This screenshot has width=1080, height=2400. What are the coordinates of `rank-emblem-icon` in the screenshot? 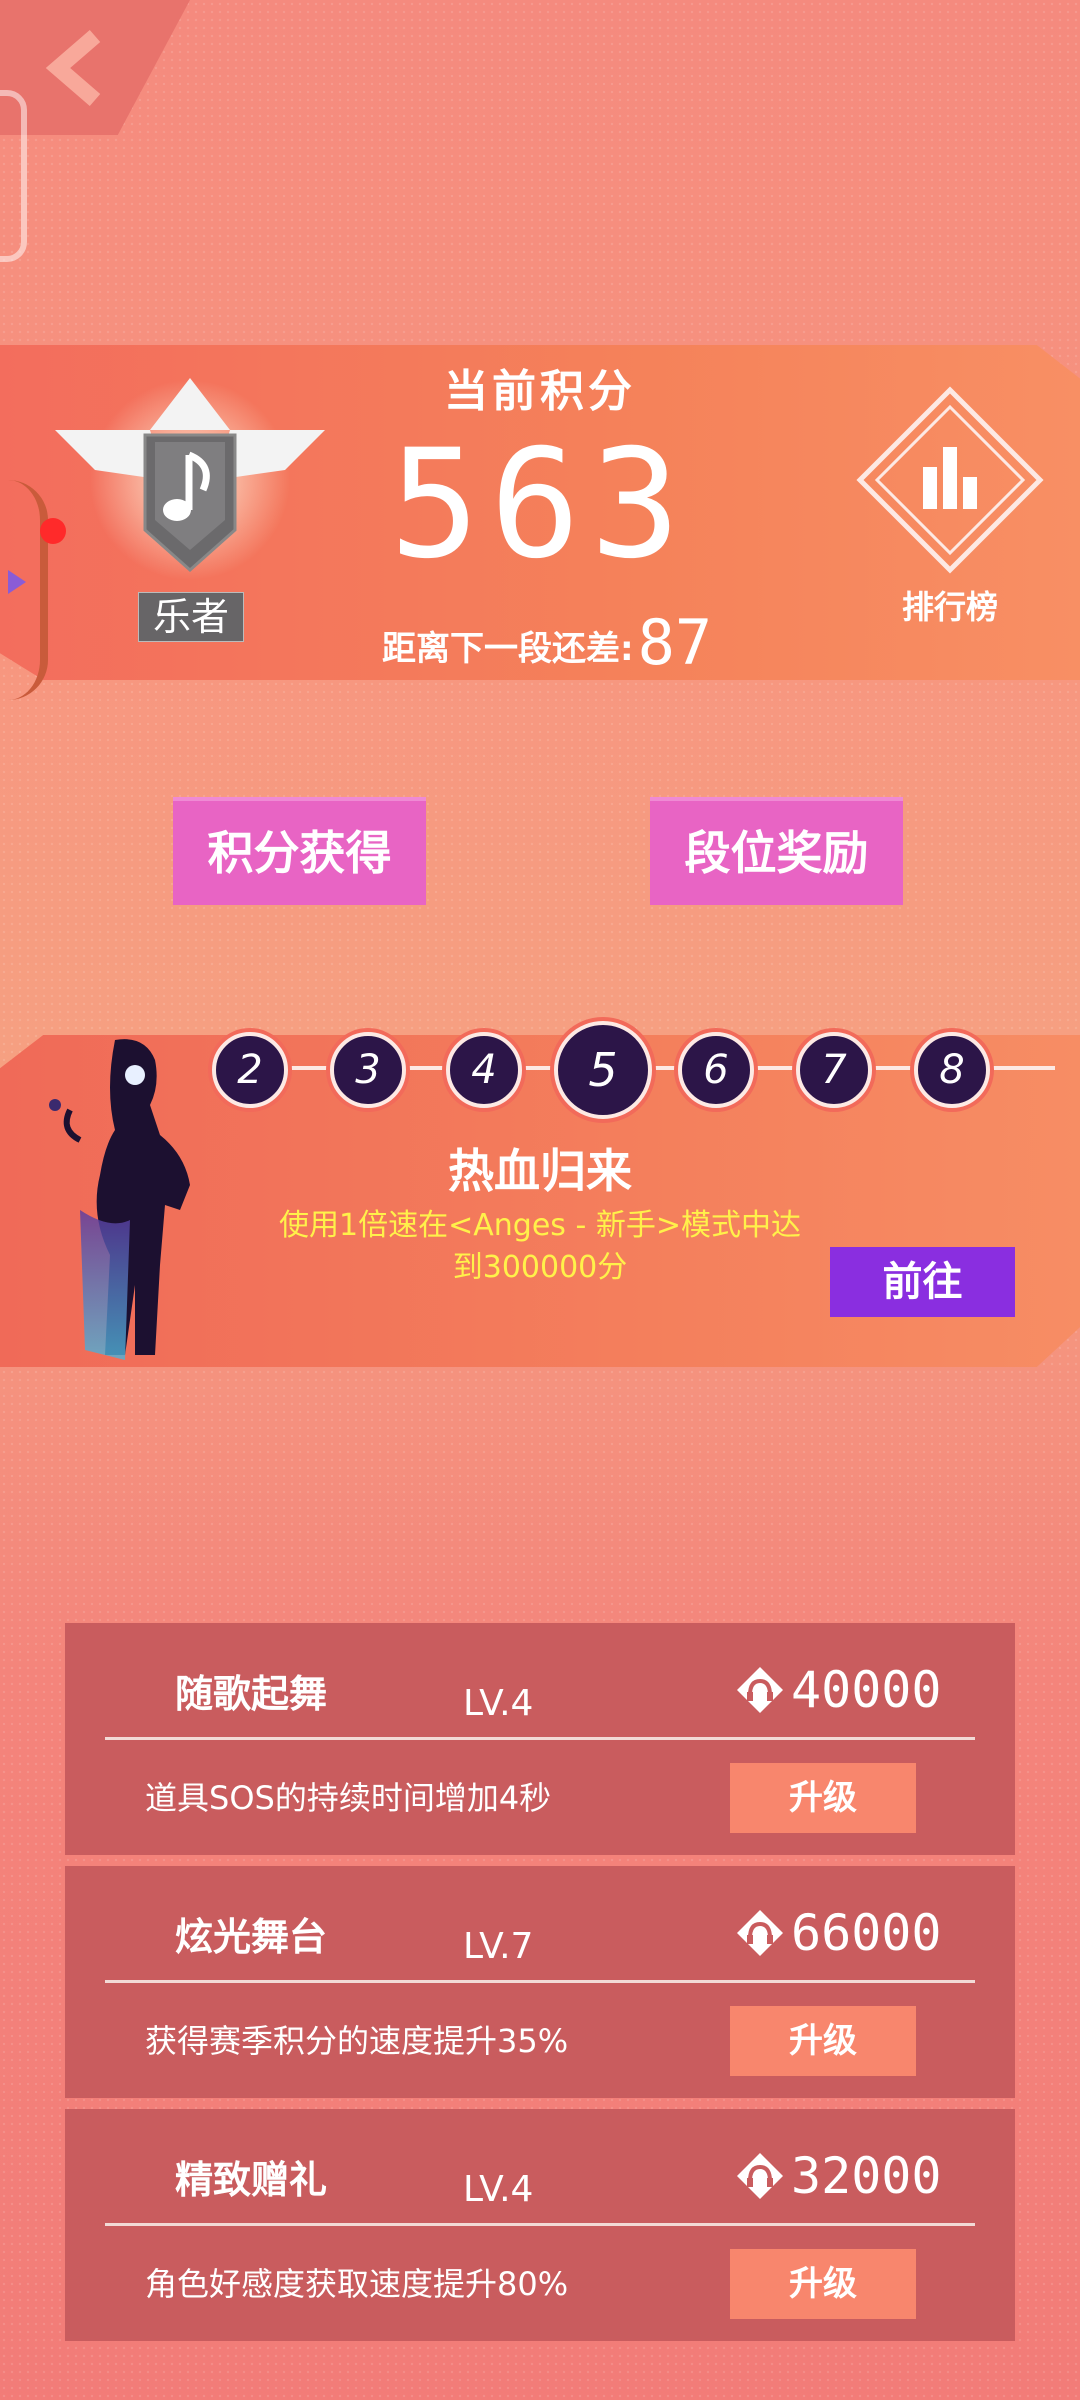 It's located at (190, 479).